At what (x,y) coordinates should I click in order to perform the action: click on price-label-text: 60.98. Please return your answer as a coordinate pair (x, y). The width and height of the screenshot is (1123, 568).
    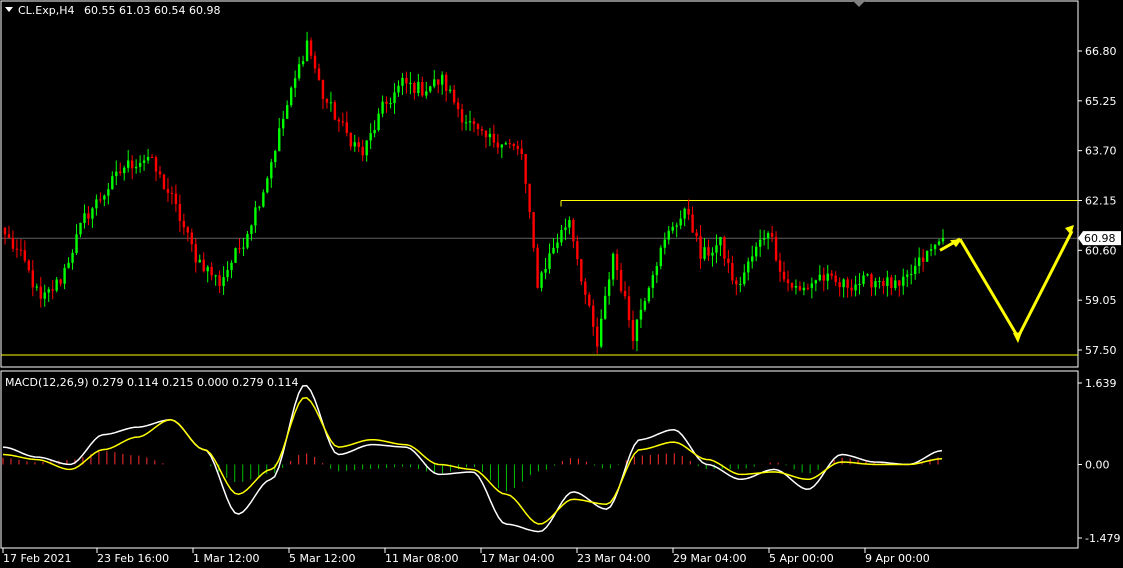
    Looking at the image, I should click on (1100, 238).